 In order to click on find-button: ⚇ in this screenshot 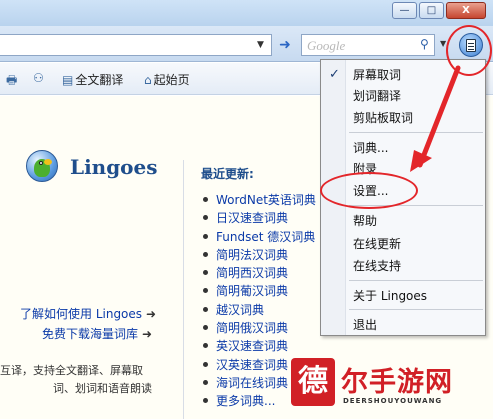, I will do `click(39, 78)`.